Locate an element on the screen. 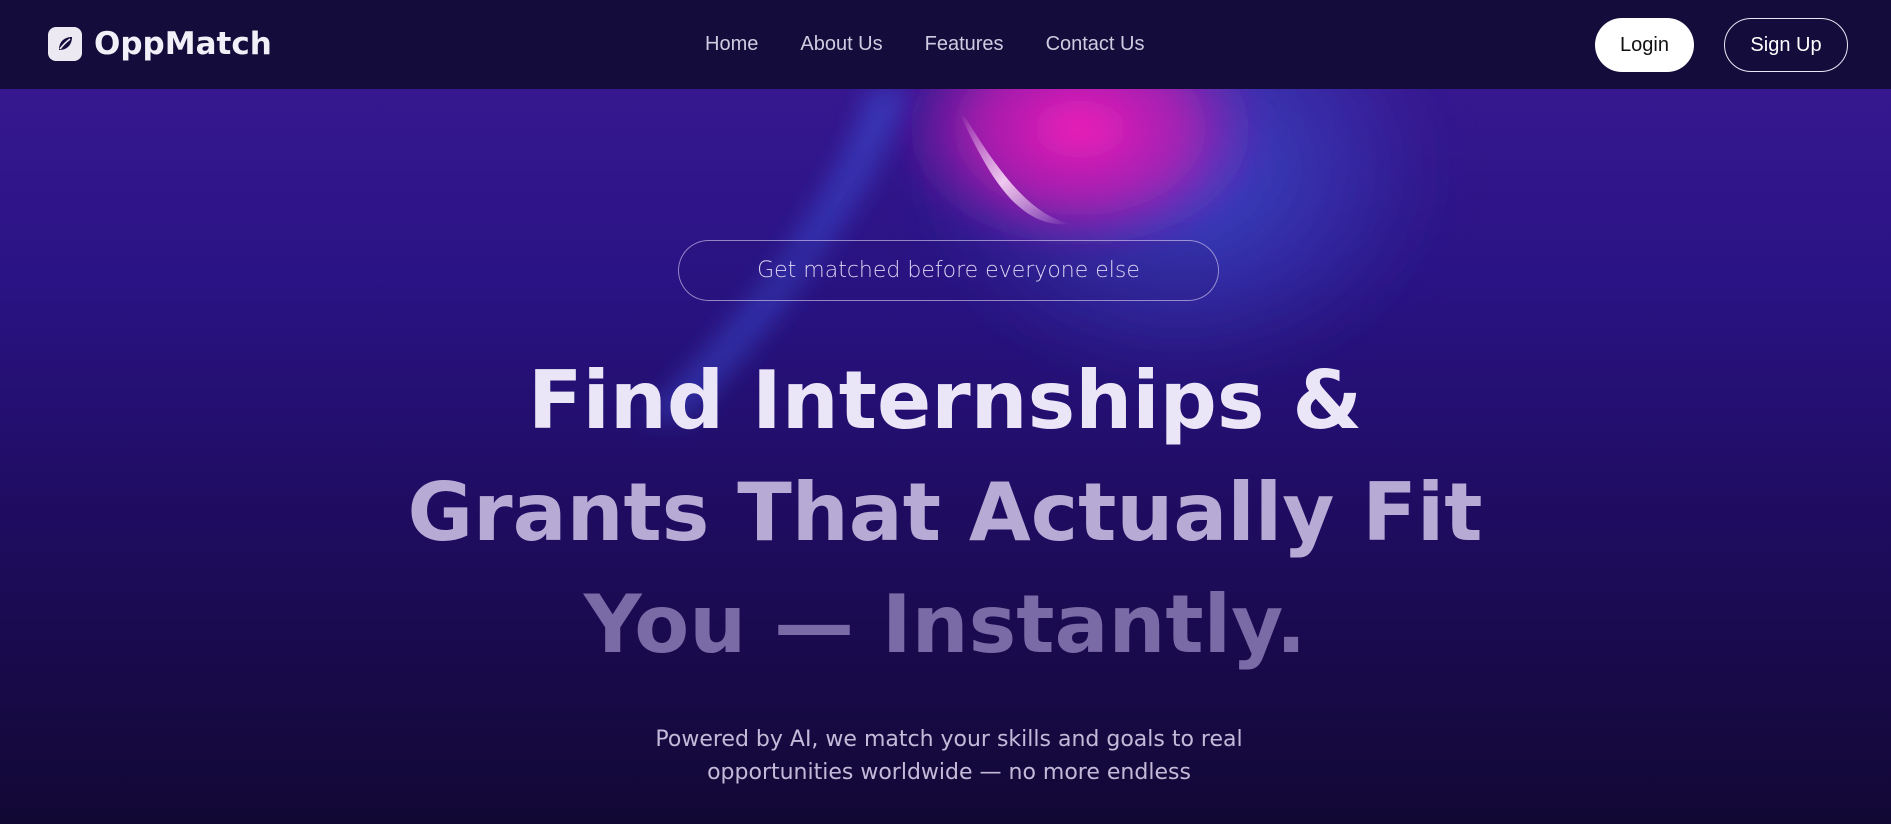 This screenshot has height=824, width=1891. brand-name: OppMatch is located at coordinates (183, 44).